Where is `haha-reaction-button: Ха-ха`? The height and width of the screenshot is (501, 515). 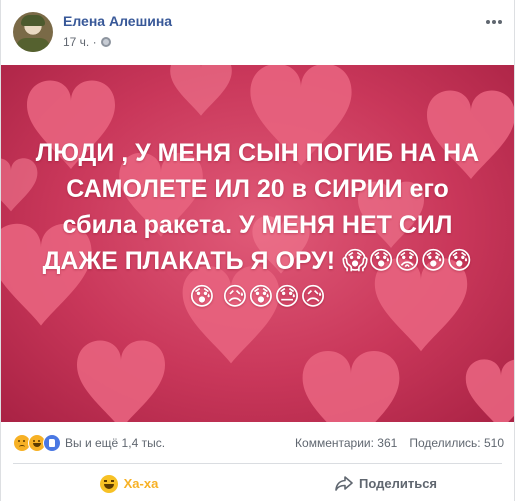 haha-reaction-button: Ха-ха is located at coordinates (129, 483).